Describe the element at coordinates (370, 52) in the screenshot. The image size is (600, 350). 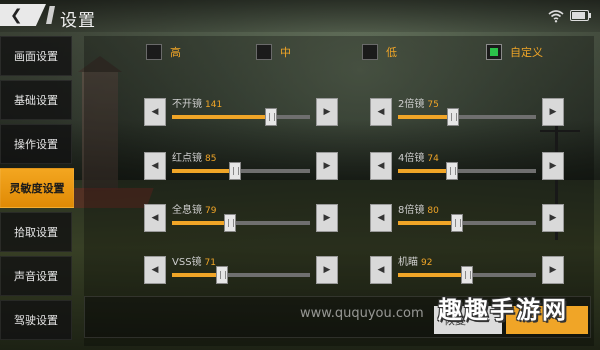
I see `preset-low-checkbox` at that location.